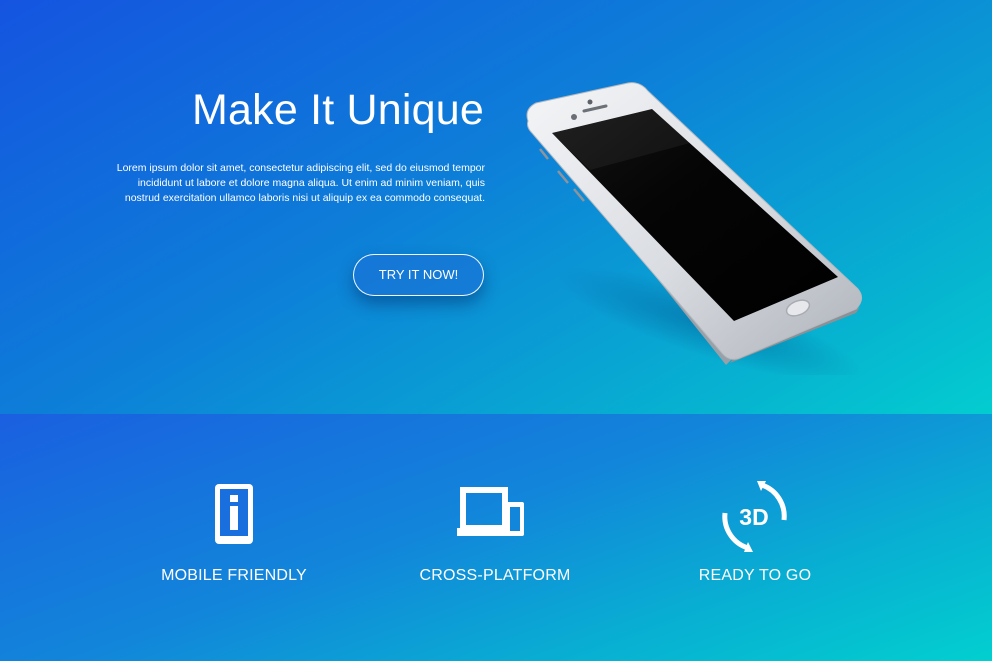  What do you see at coordinates (234, 575) in the screenshot?
I see `feature-label: MOBILE FRIENDLY` at bounding box center [234, 575].